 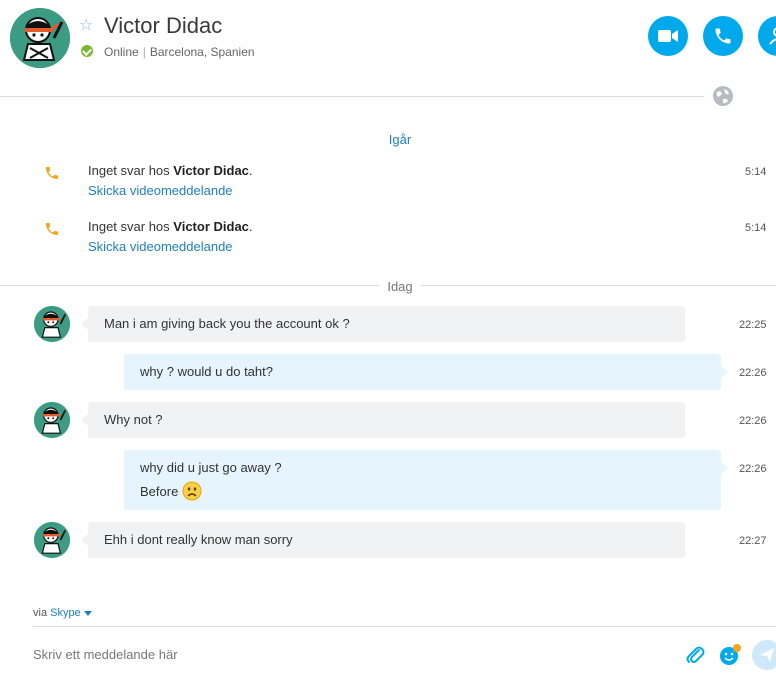 I want to click on contact-avatar, so click(x=40, y=38).